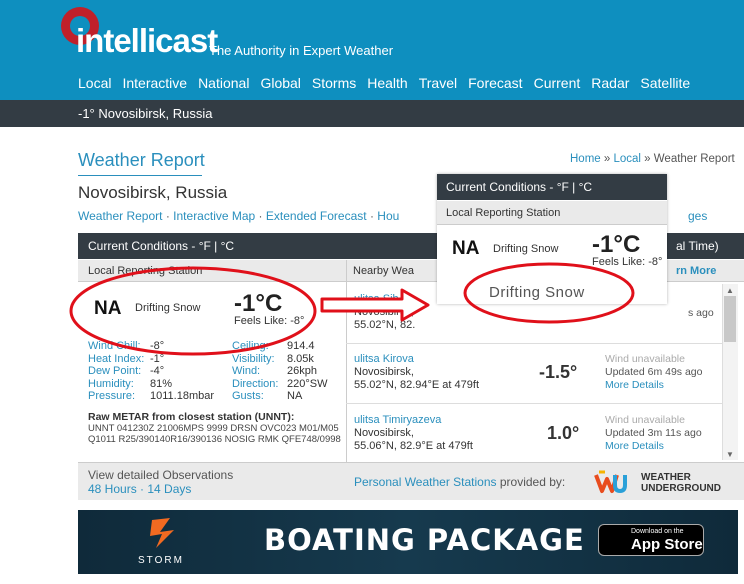 This screenshot has height=584, width=744. Describe the element at coordinates (384, 299) in the screenshot. I see `station-name: ulitsa Sib` at that location.